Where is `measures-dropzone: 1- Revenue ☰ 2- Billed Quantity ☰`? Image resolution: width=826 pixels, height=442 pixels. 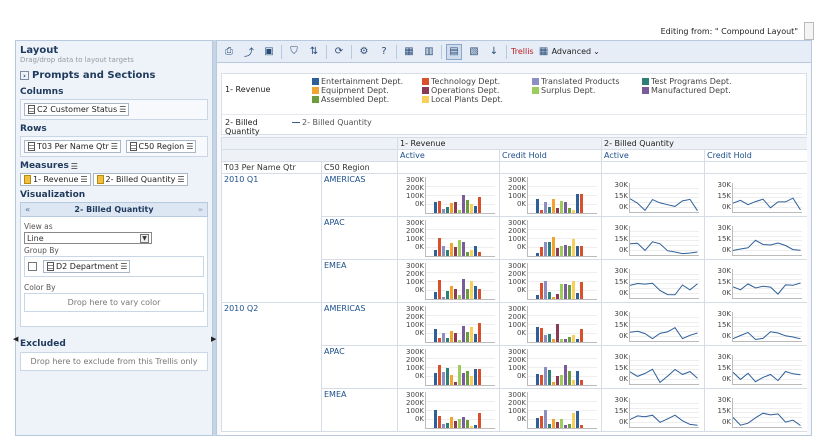
measures-dropzone: 1- Revenue ☰ 2- Billed Quantity ☰ is located at coordinates (114, 179).